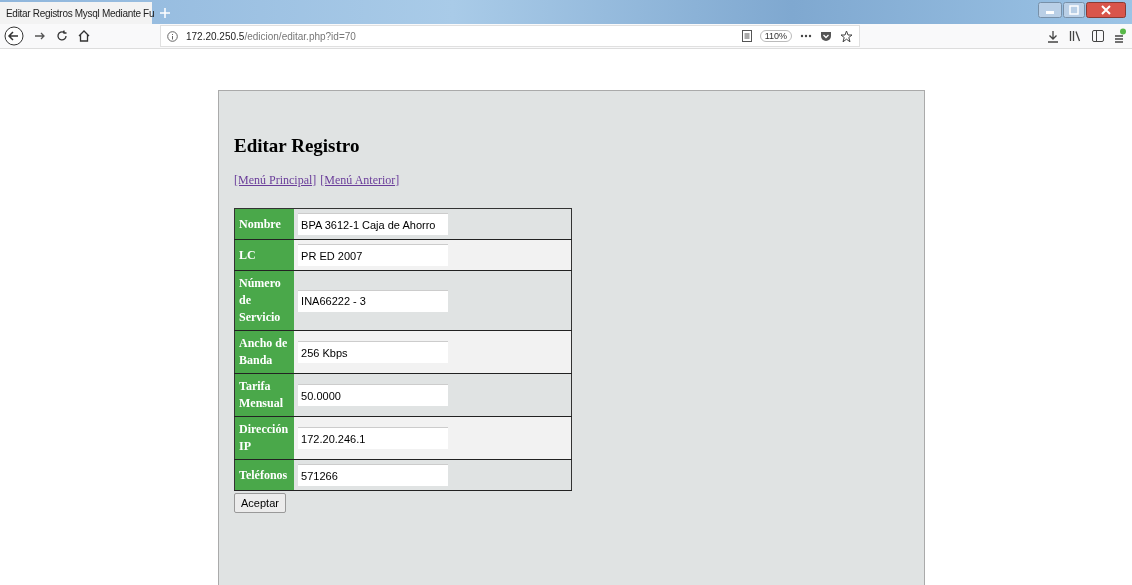  I want to click on library-icon, so click(1075, 36).